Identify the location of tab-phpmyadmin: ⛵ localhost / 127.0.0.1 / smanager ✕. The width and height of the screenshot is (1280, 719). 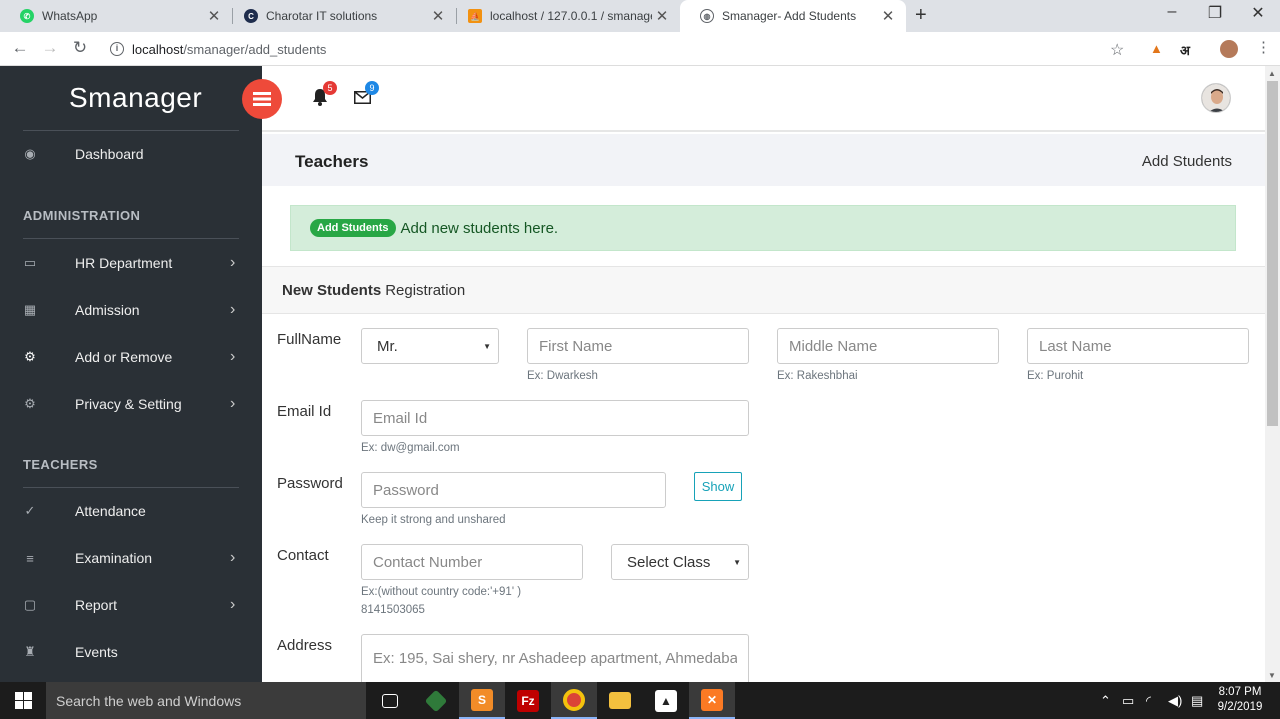
(564, 16).